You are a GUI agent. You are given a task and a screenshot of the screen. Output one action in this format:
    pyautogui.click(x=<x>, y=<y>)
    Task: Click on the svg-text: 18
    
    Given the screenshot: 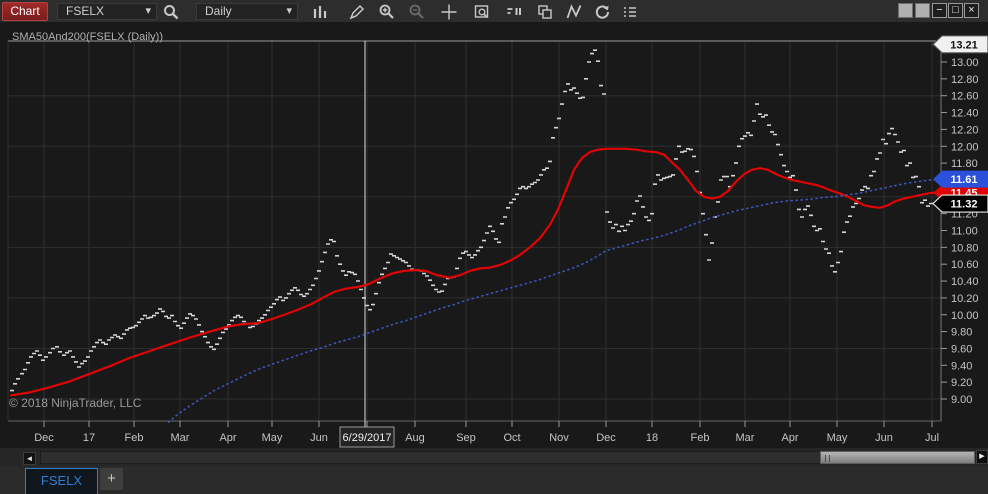 What is the action you would take?
    pyautogui.click(x=652, y=438)
    